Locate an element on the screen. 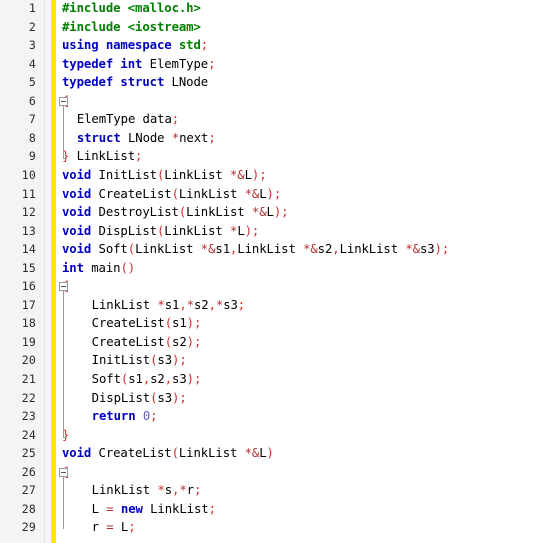  line-number: 3 is located at coordinates (32, 45).